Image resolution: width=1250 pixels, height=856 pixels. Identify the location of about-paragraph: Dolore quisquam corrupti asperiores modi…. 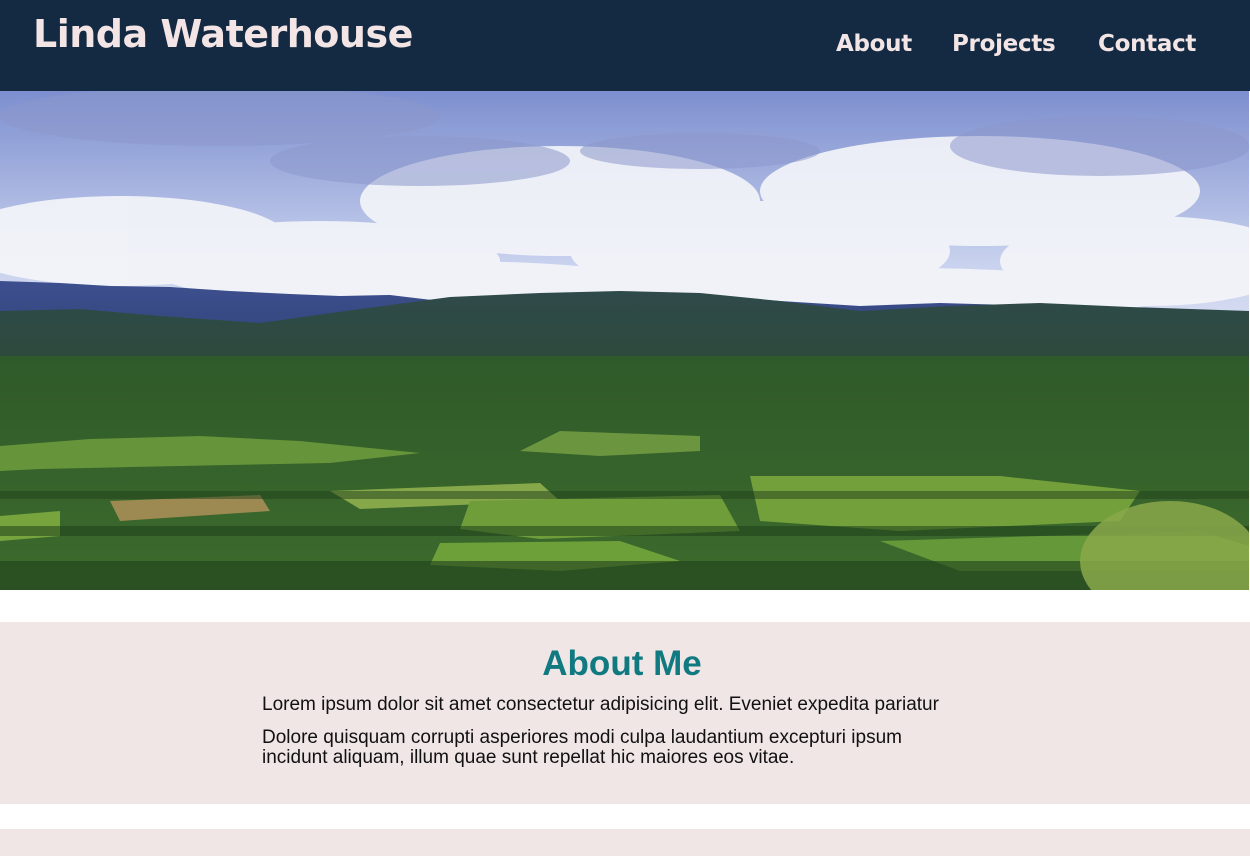
(582, 747).